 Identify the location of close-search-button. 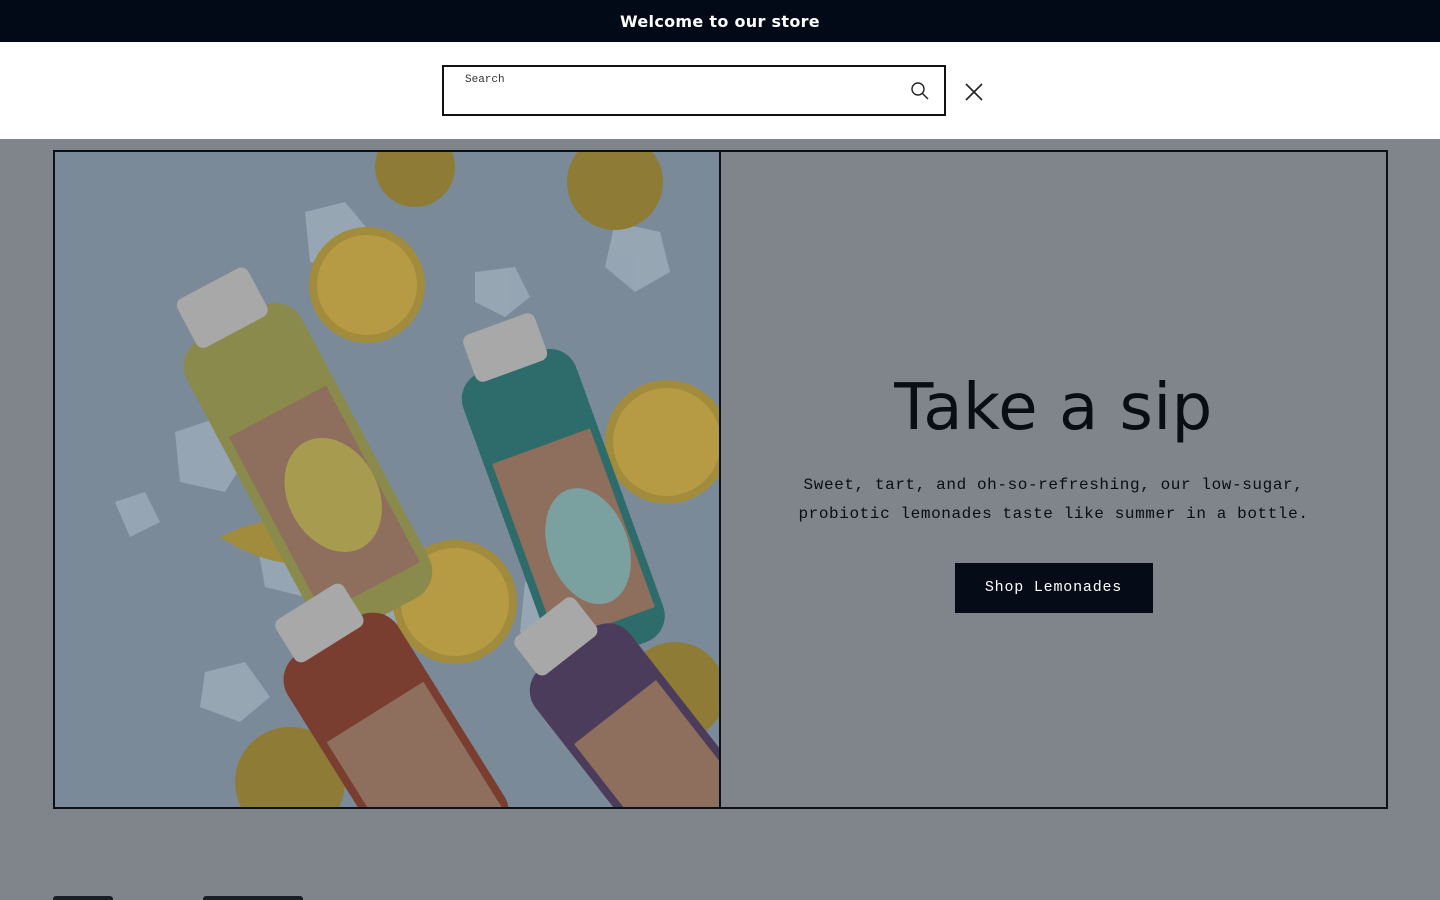
(974, 92).